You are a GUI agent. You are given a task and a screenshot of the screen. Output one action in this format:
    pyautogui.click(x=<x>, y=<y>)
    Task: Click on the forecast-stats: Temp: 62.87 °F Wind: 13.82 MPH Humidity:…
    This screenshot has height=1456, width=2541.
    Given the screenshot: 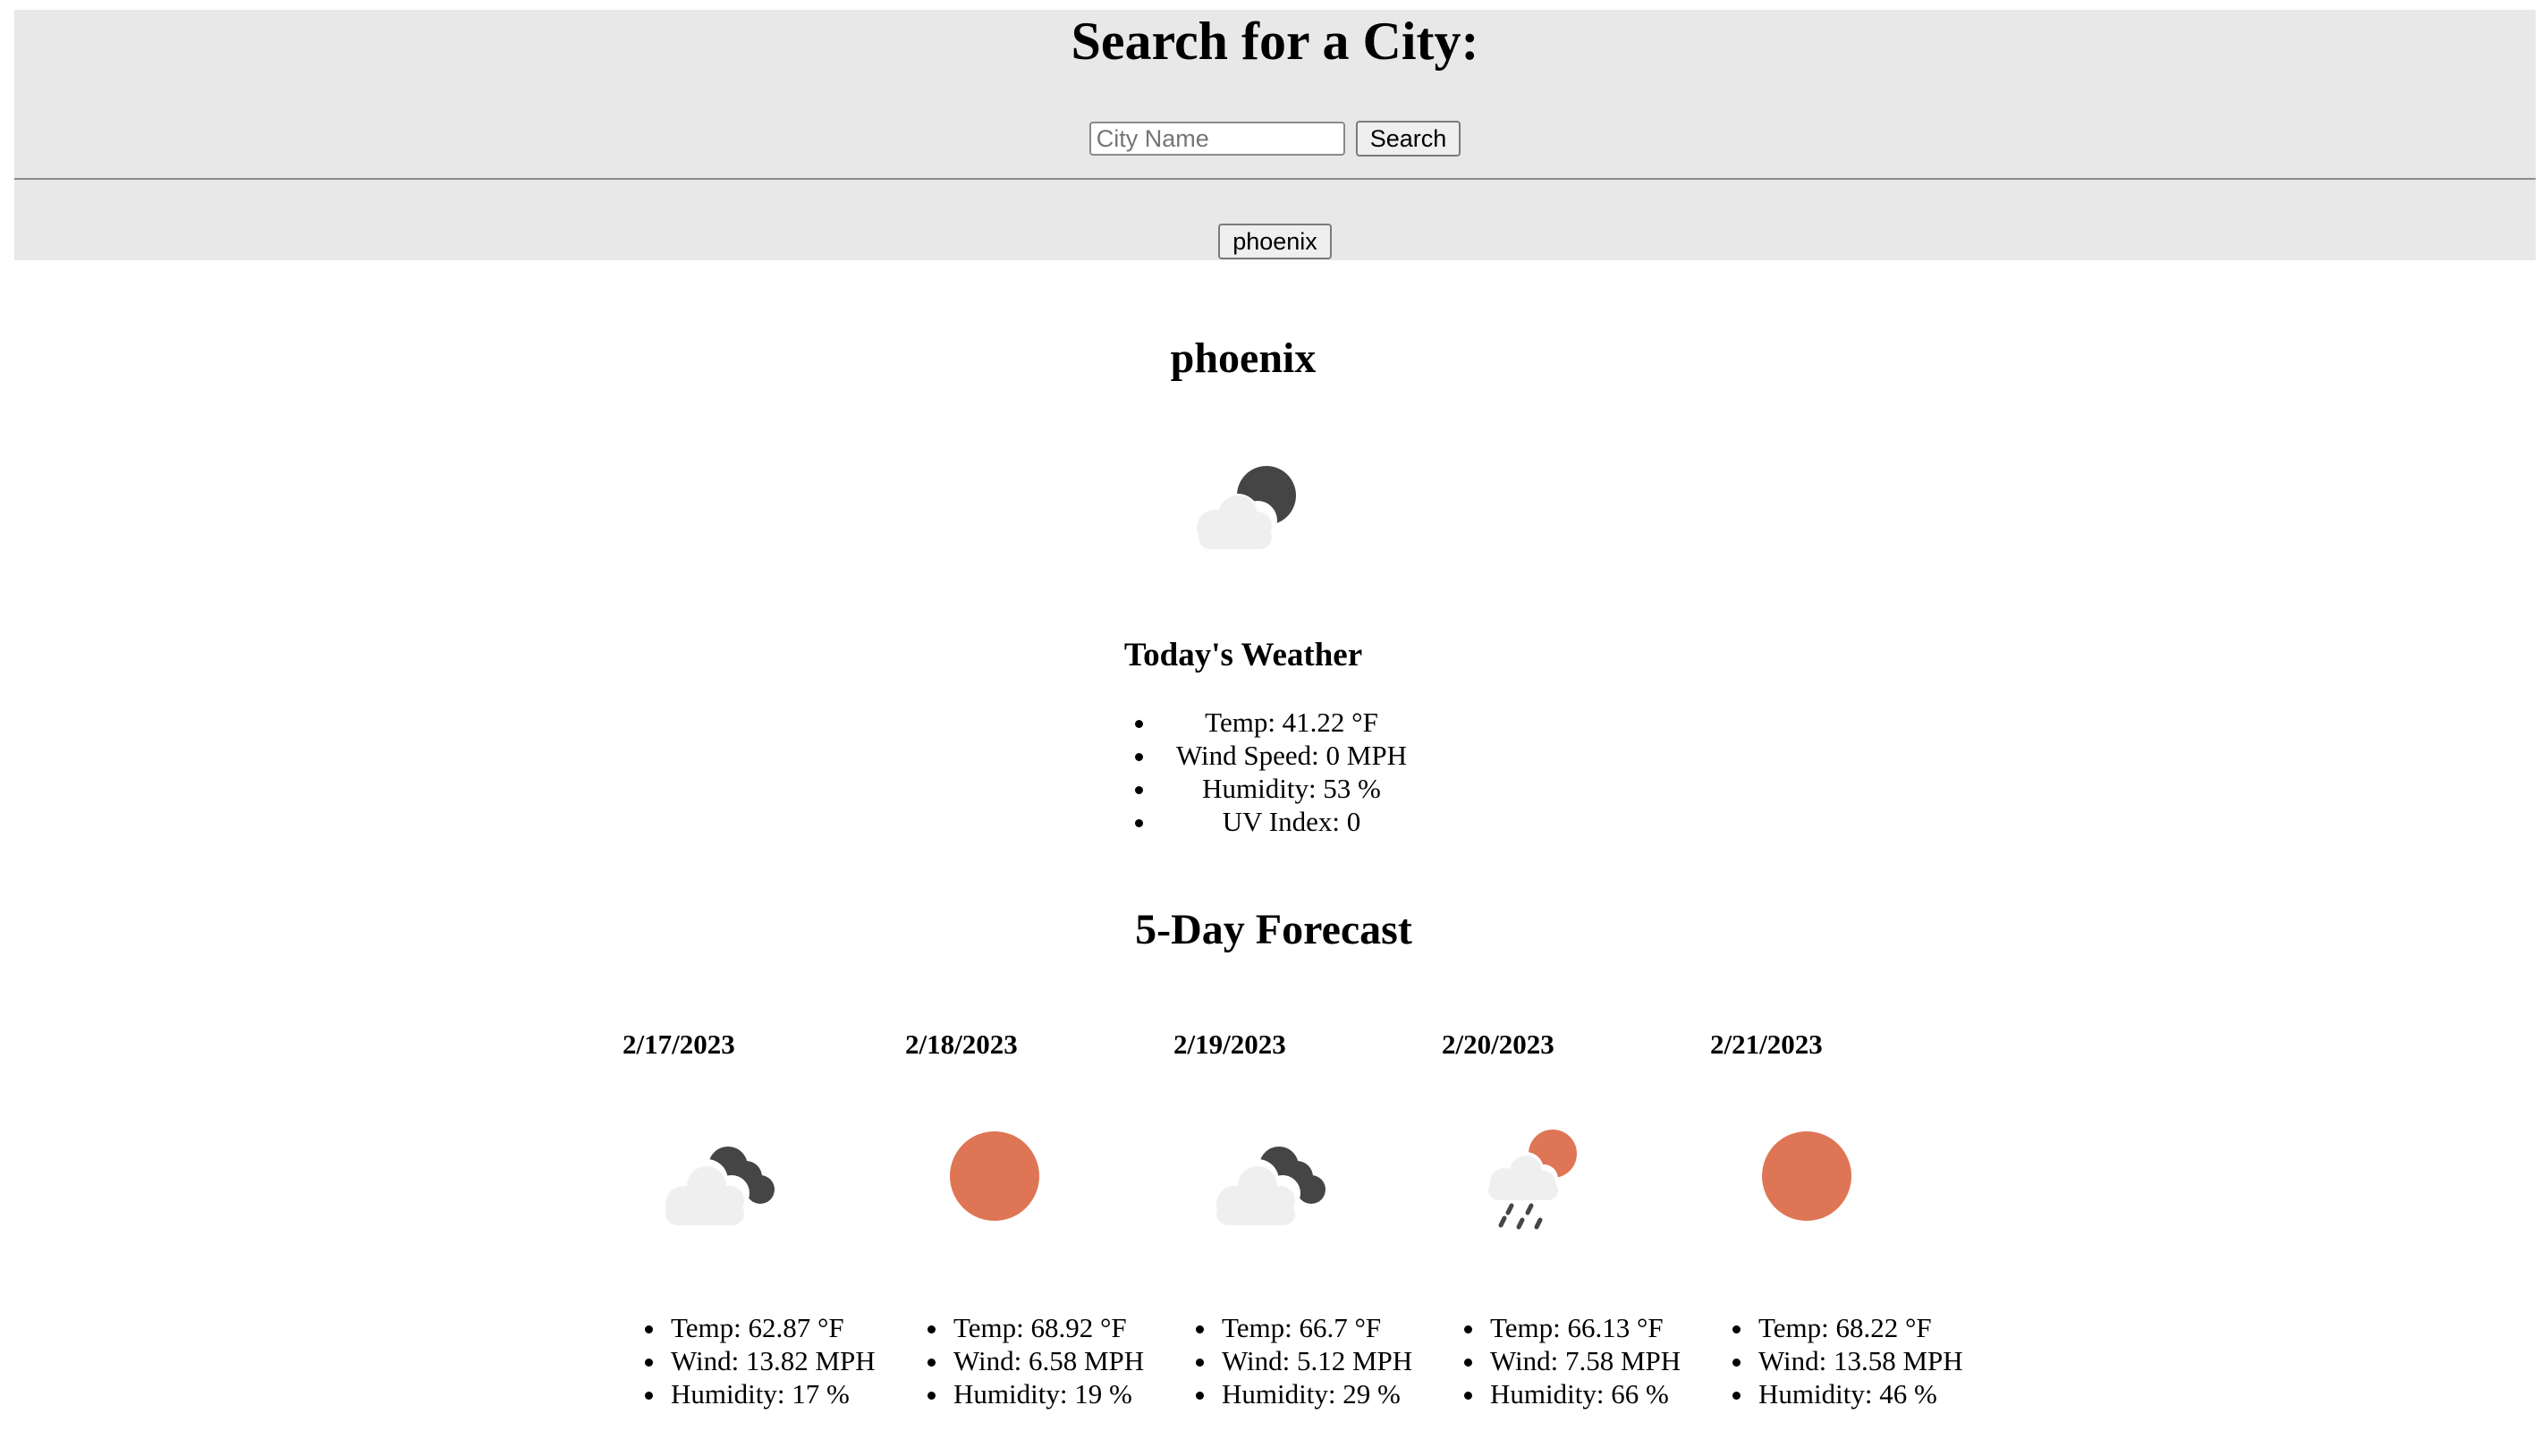 What is the action you would take?
    pyautogui.click(x=770, y=1360)
    